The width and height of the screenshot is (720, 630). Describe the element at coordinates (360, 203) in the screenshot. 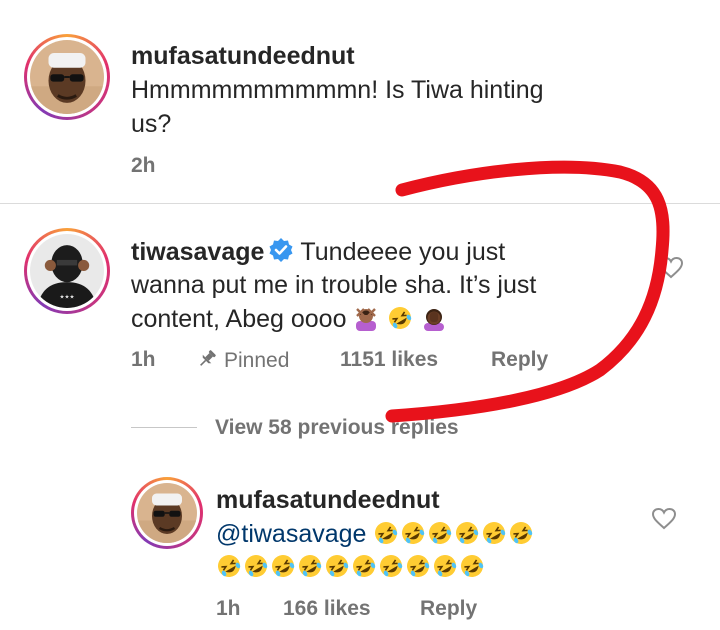

I see `comment-divider` at that location.